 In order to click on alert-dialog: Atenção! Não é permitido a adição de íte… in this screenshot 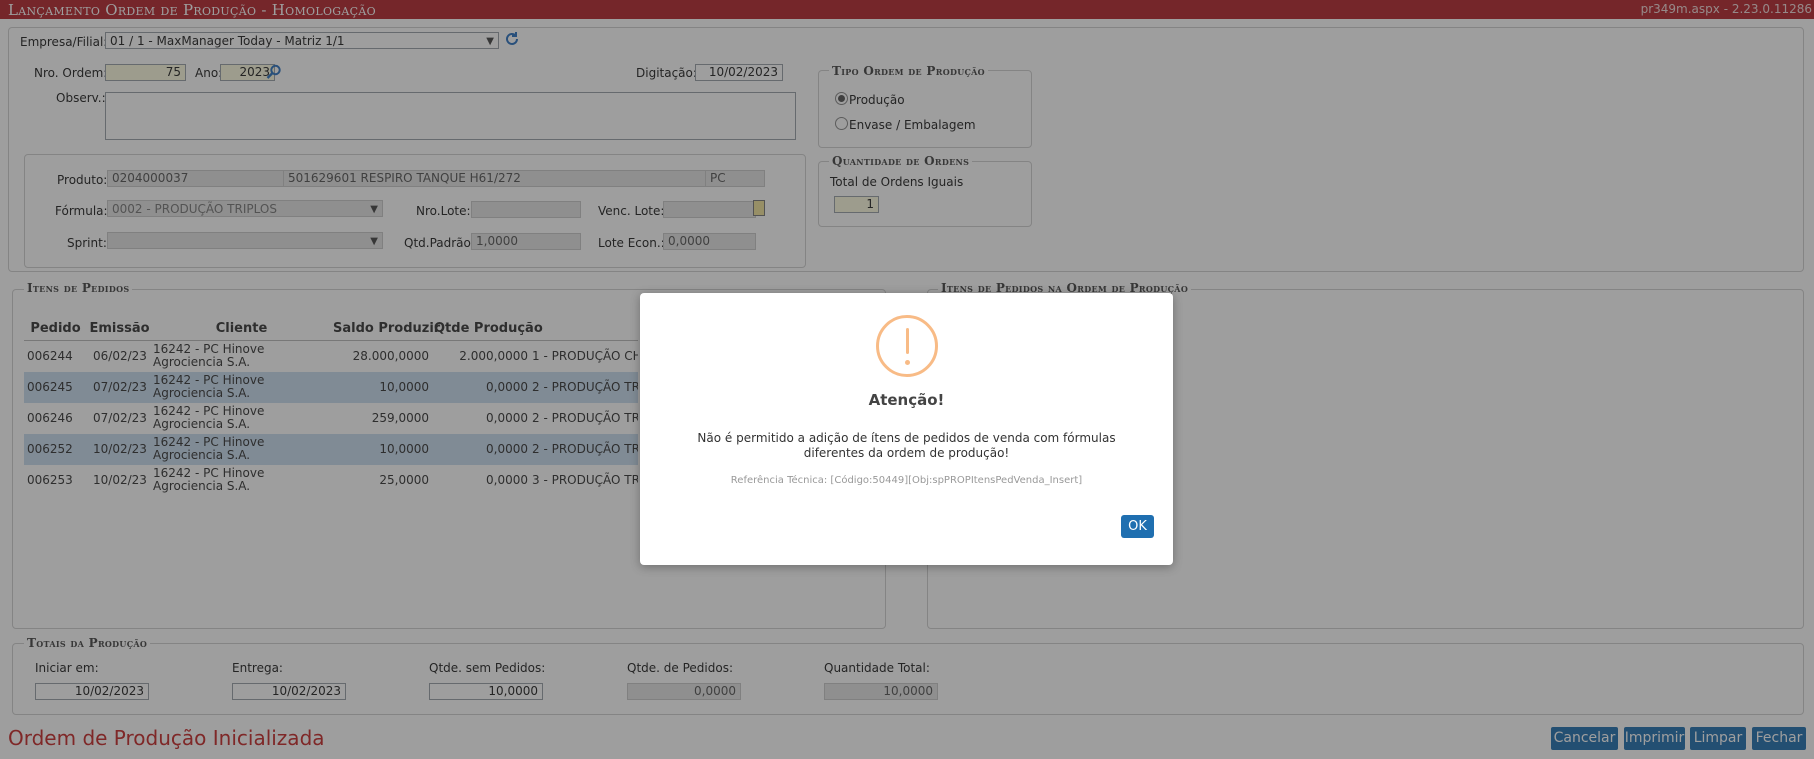, I will do `click(906, 429)`.